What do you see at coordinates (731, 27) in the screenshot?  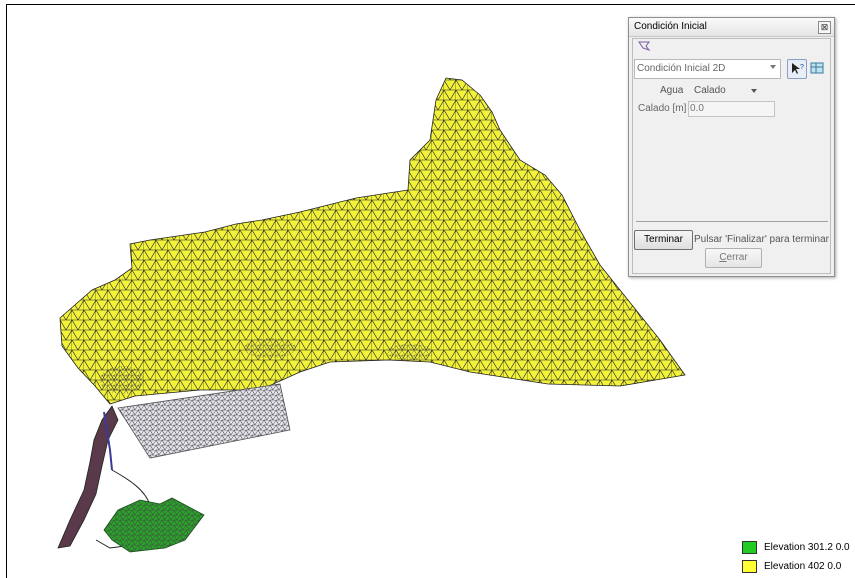 I see `dialog-titlebar: Condición Inicial ⊠` at bounding box center [731, 27].